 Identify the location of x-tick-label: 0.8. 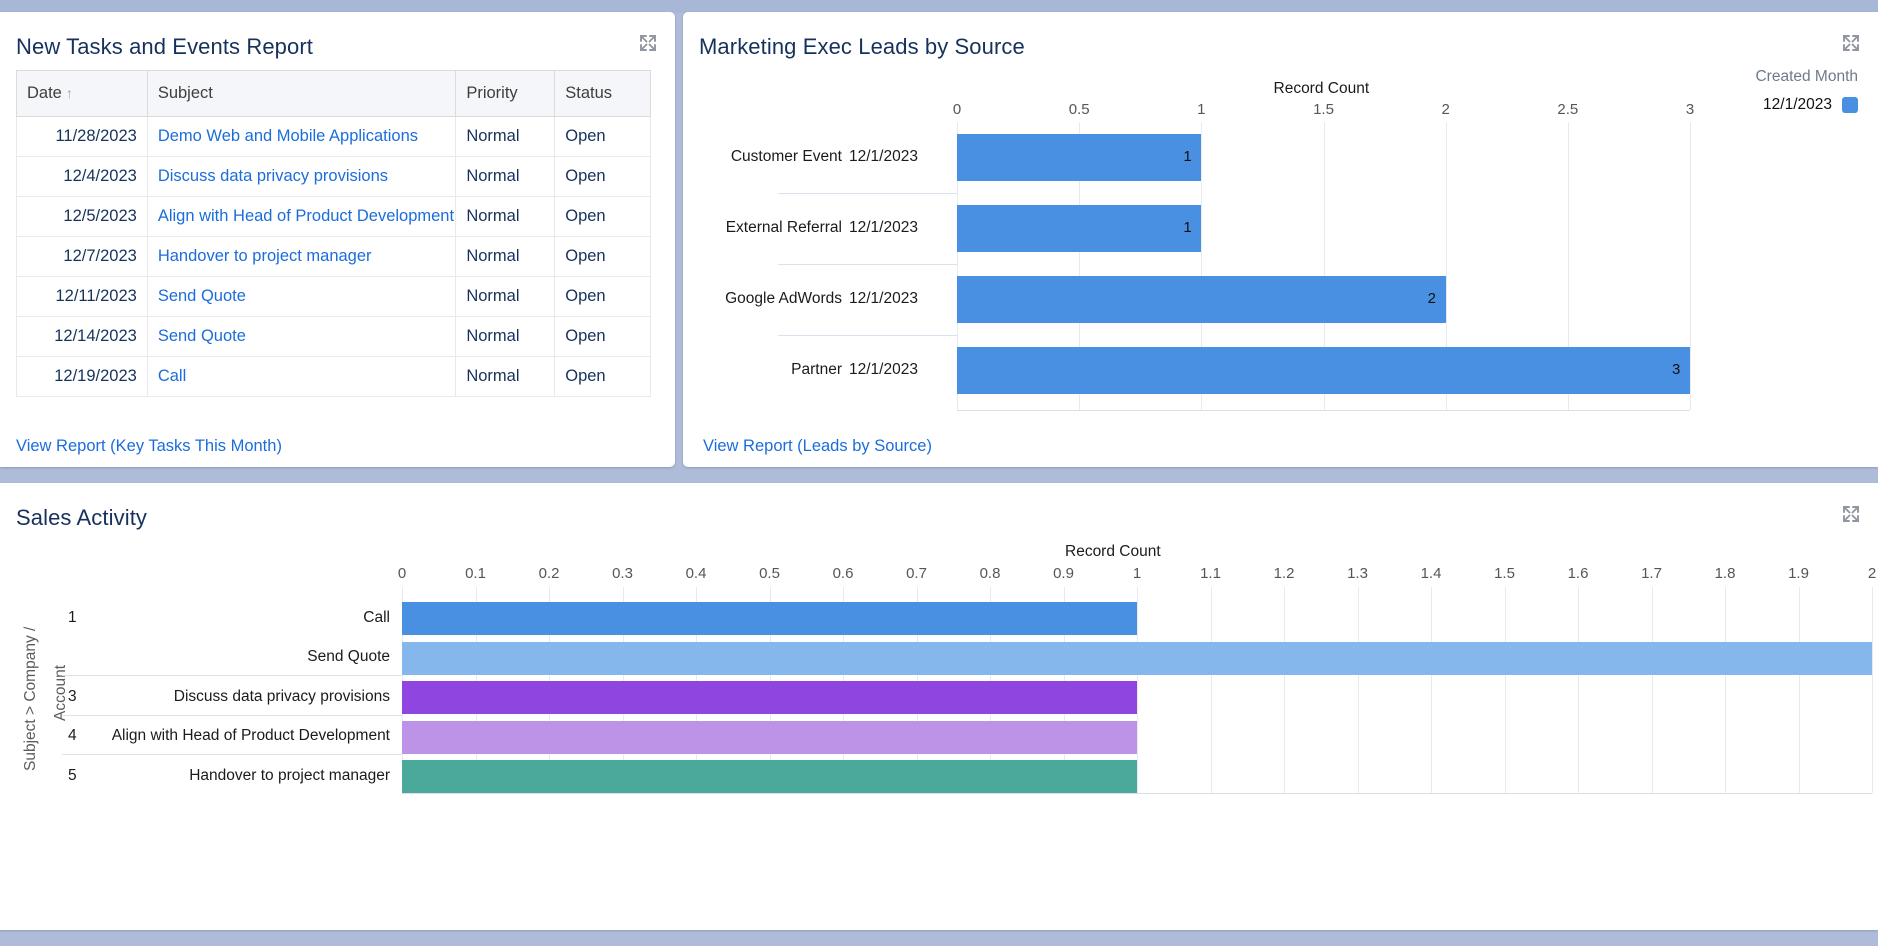
(990, 573).